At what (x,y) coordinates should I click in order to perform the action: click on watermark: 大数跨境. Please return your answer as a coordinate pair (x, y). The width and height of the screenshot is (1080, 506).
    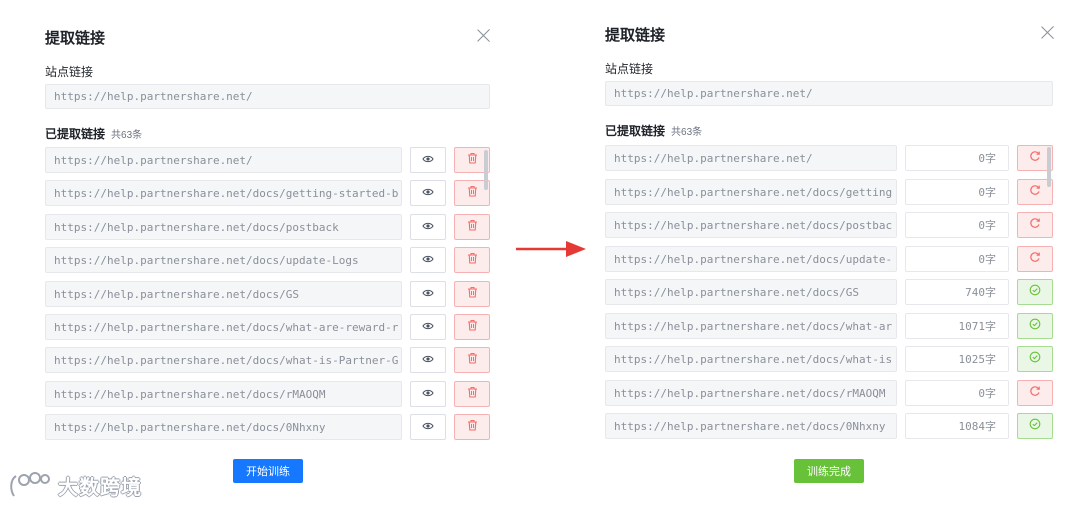
    Looking at the image, I should click on (75, 485).